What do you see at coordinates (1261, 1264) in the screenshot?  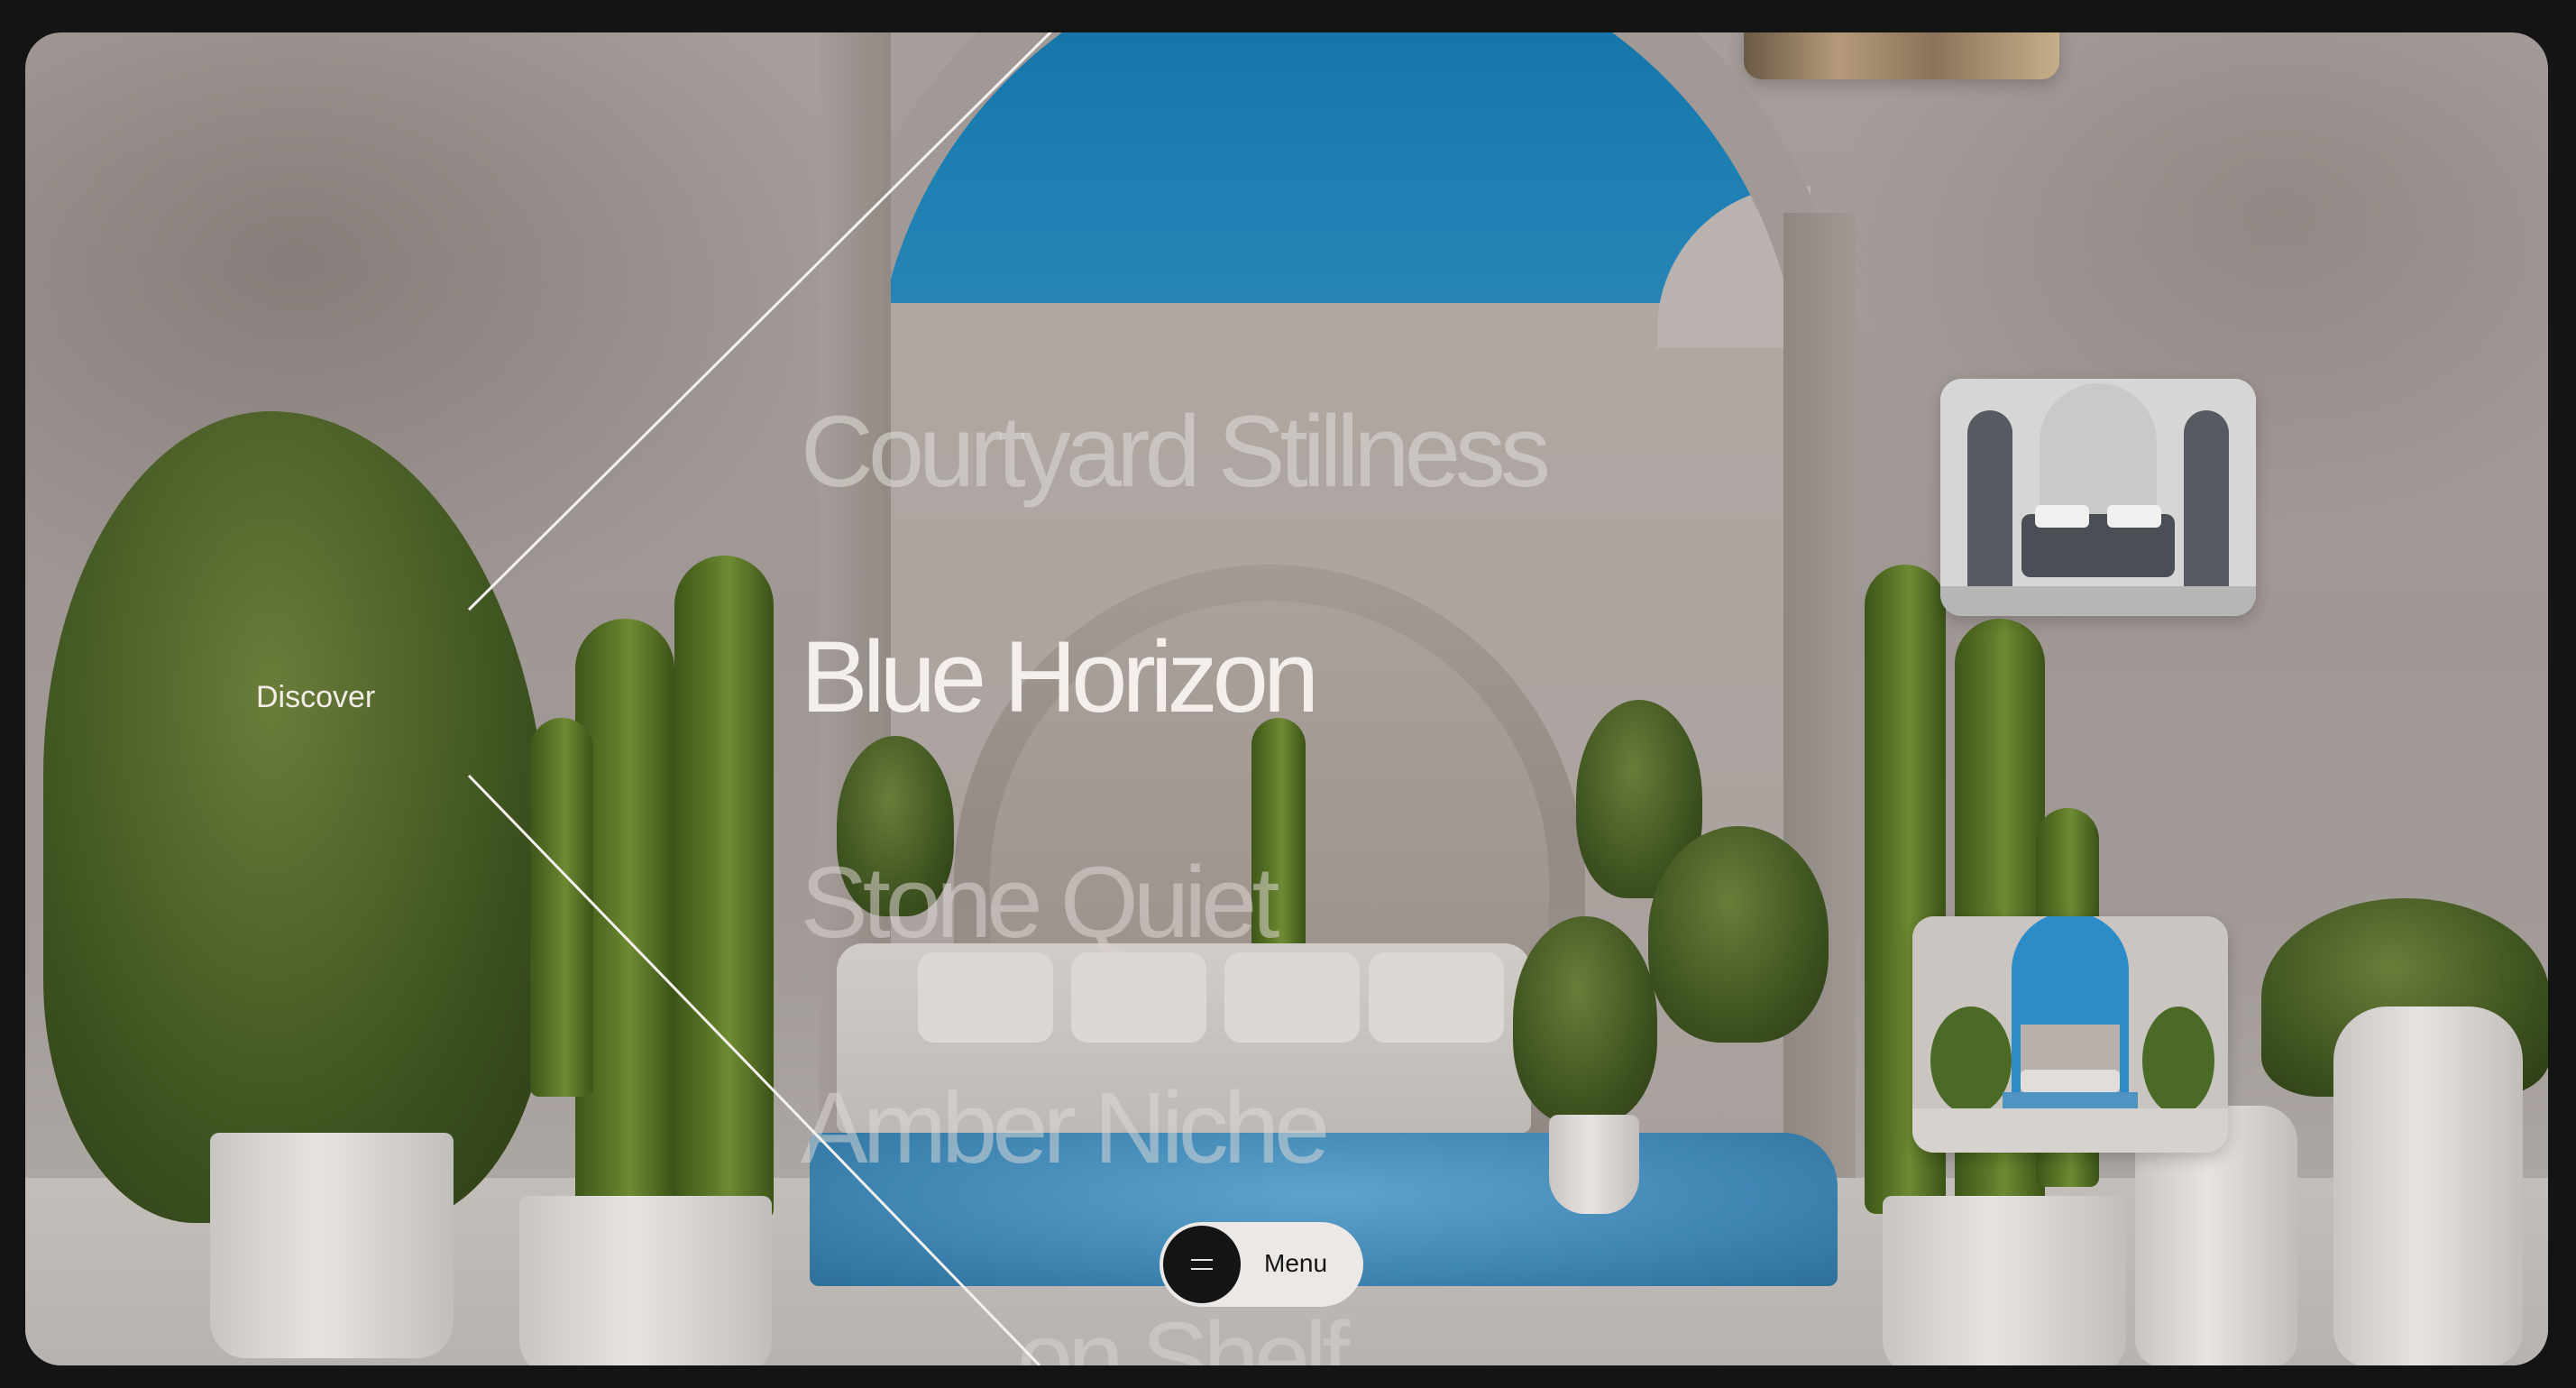 I see `menu-button: Menu` at bounding box center [1261, 1264].